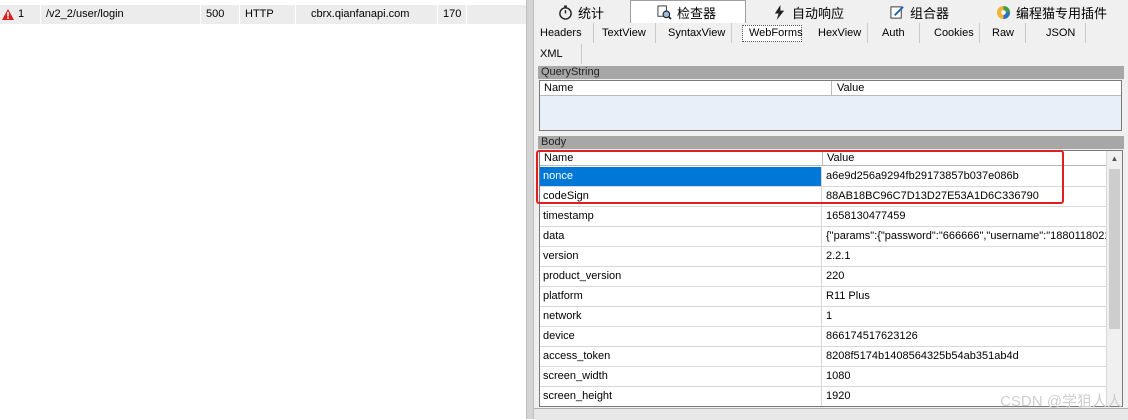 The width and height of the screenshot is (1128, 420). I want to click on tab-autoresponder: 自动响应, so click(822, 12).